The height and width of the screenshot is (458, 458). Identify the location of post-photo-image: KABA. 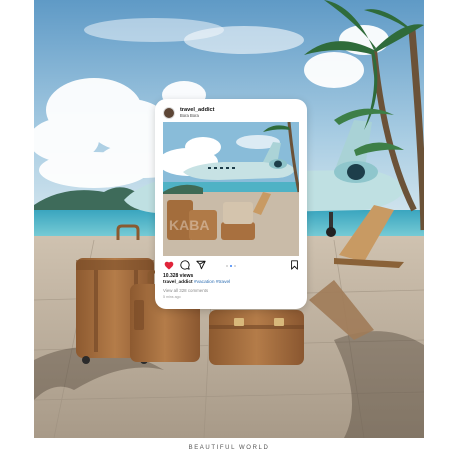
(231, 189).